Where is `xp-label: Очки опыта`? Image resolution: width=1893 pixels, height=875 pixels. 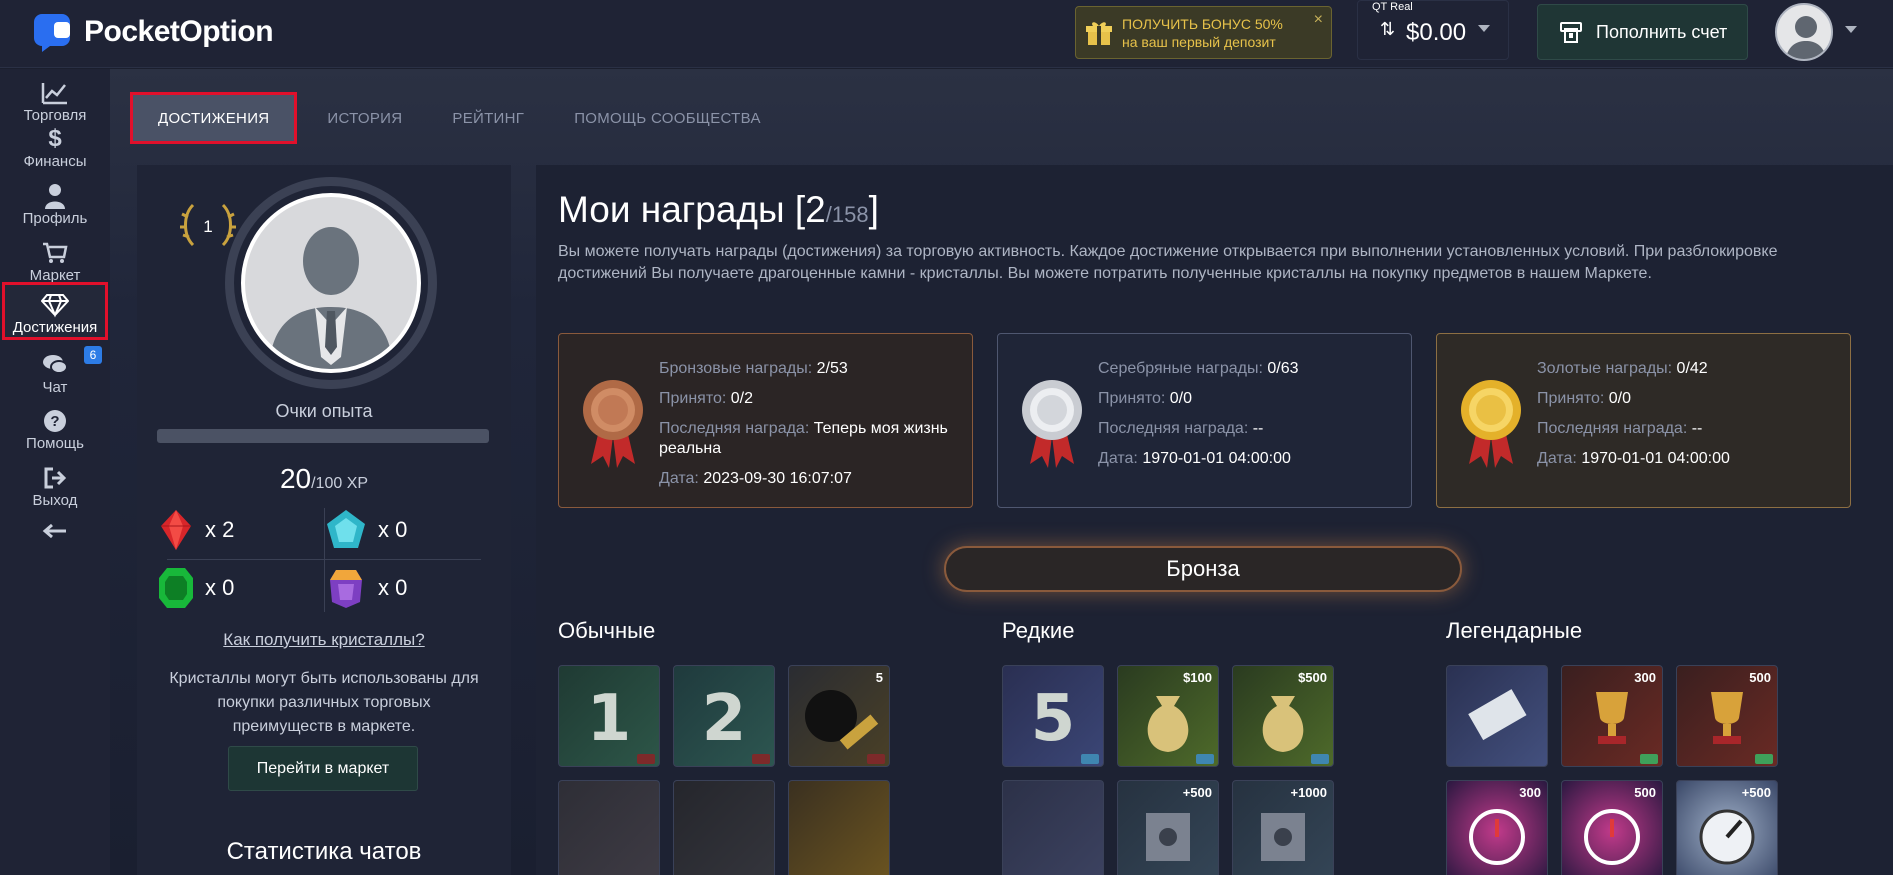 xp-label: Очки опыта is located at coordinates (324, 411).